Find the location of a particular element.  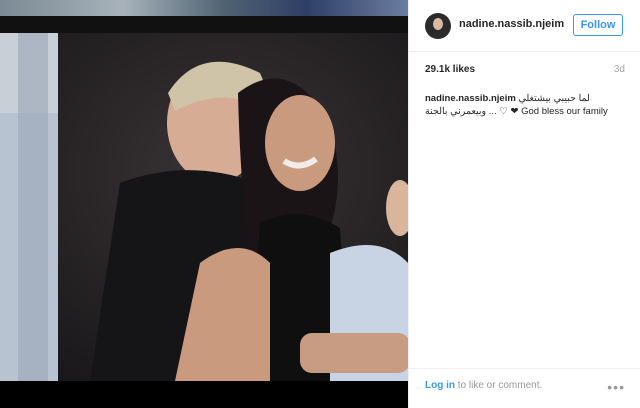

post-header: nadine.nassib.njeim Follow is located at coordinates (524, 26).